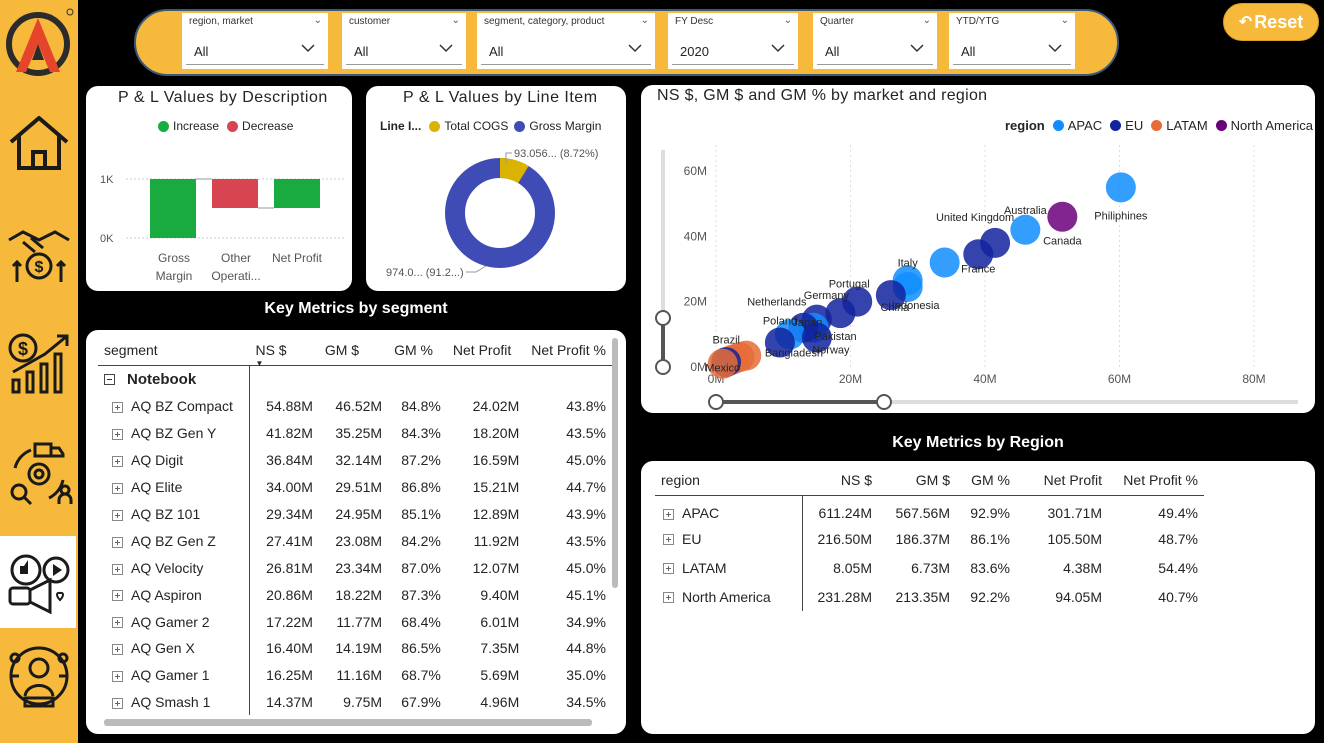 The image size is (1324, 743). Describe the element at coordinates (39, 472) in the screenshot. I see `nav-supply-chain` at that location.